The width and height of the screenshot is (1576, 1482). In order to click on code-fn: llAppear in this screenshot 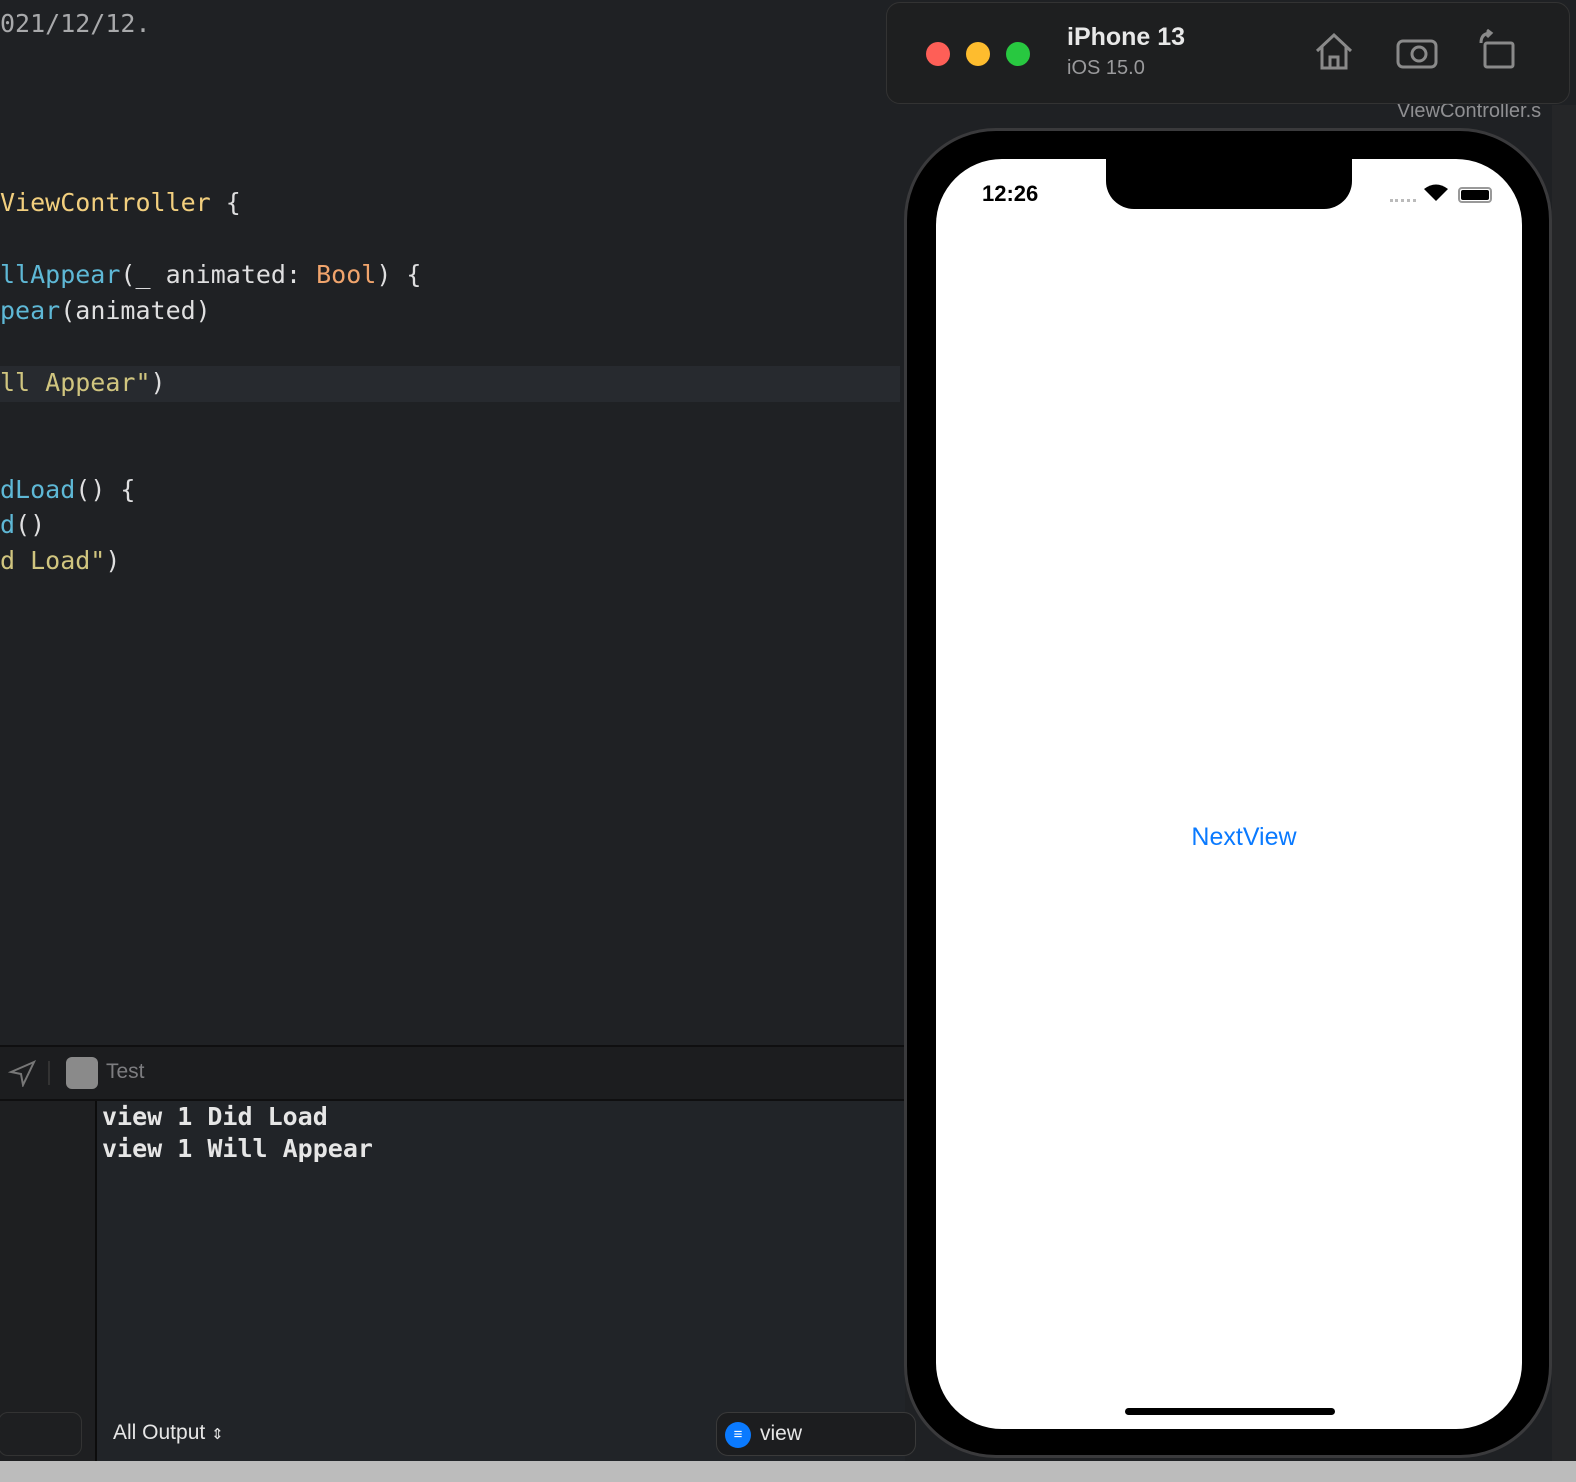, I will do `click(60, 274)`.